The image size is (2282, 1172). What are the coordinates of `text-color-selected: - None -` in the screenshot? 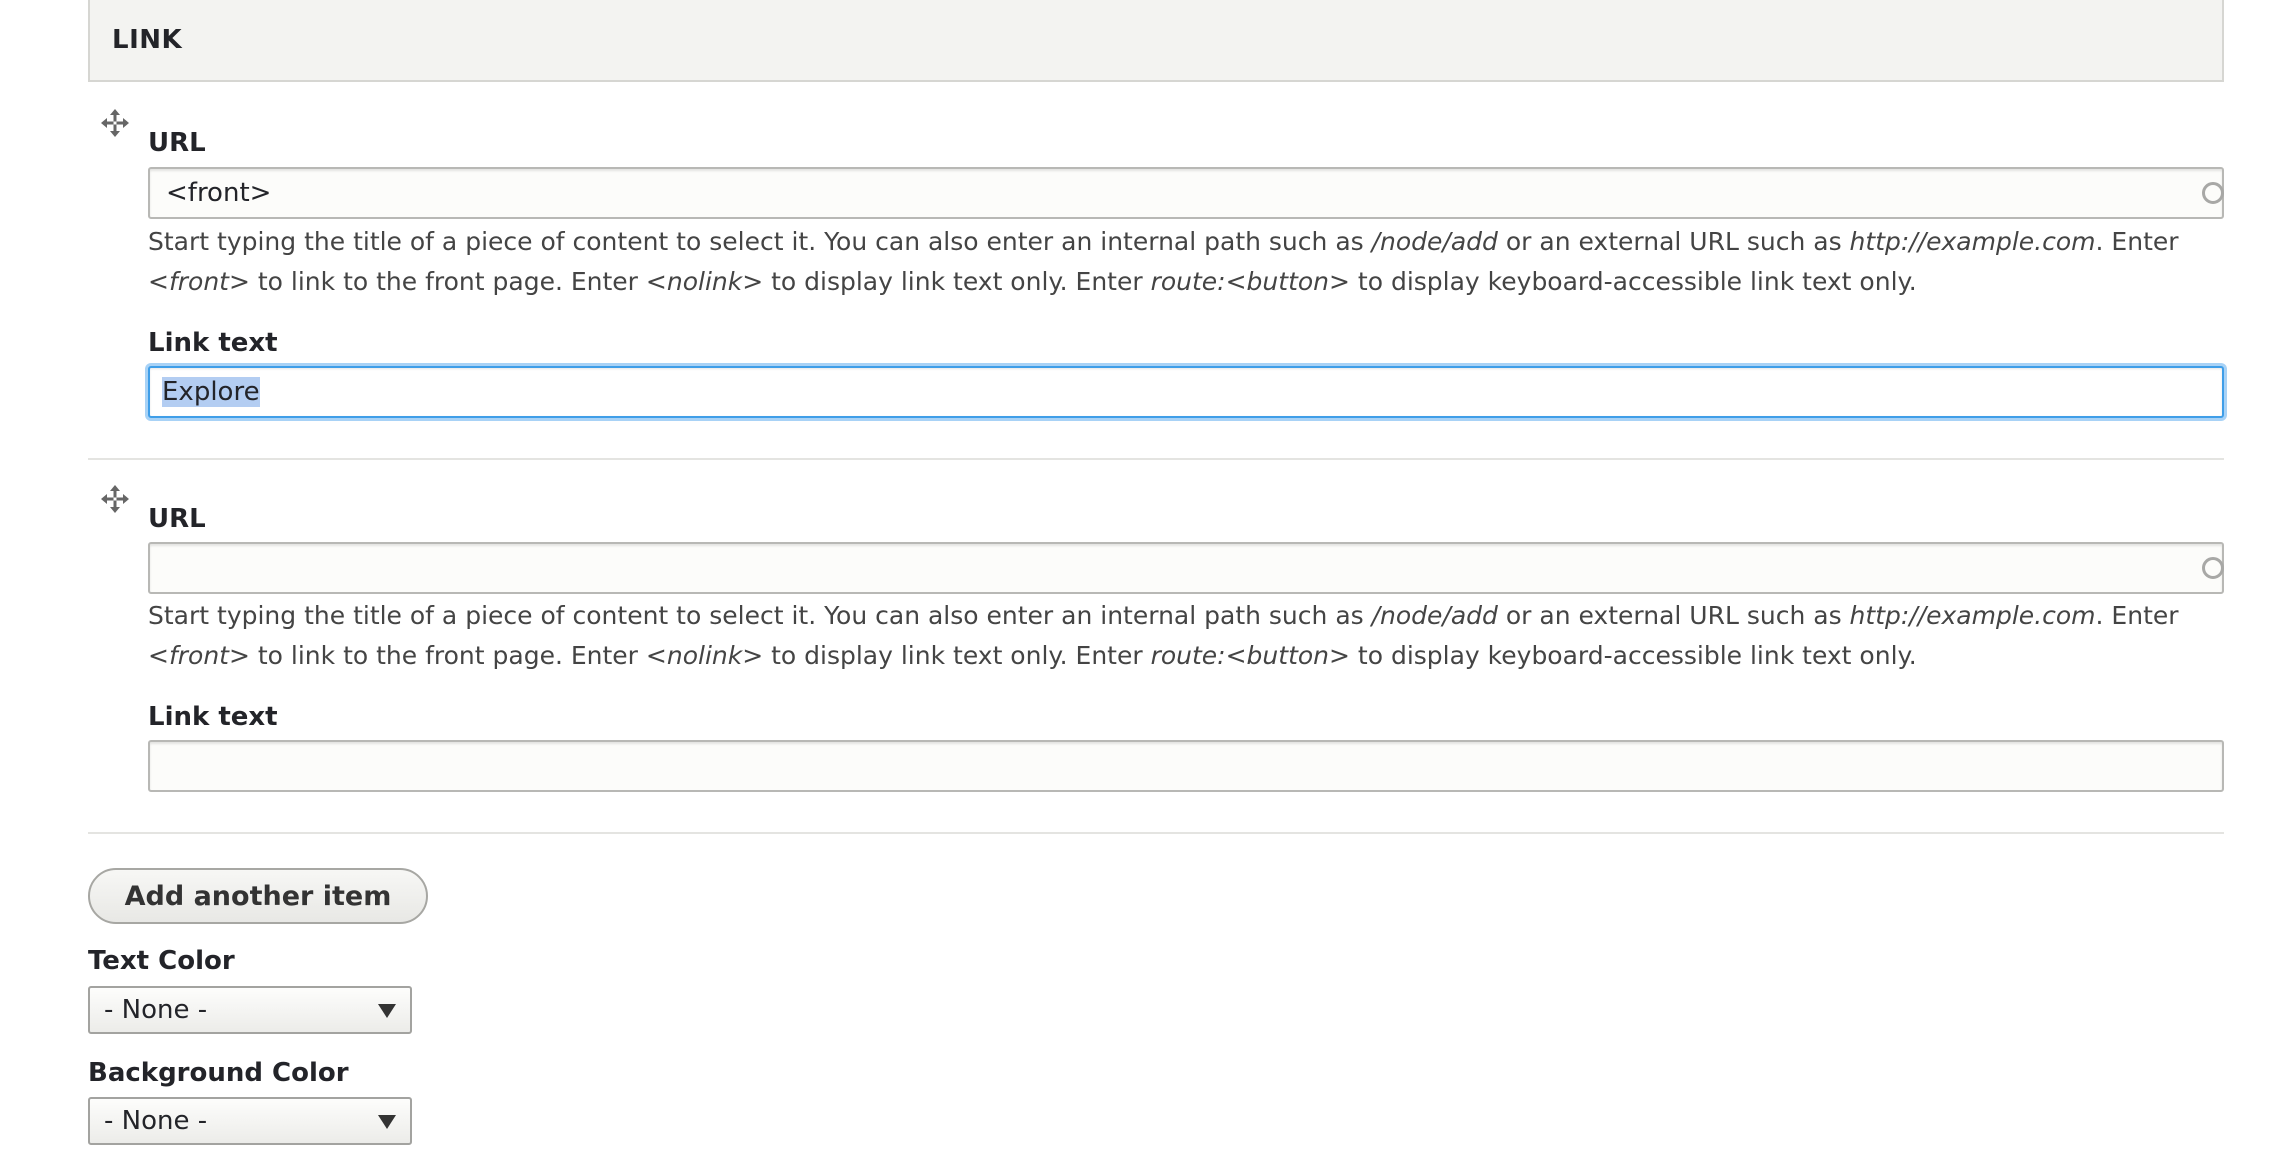 It's located at (156, 1010).